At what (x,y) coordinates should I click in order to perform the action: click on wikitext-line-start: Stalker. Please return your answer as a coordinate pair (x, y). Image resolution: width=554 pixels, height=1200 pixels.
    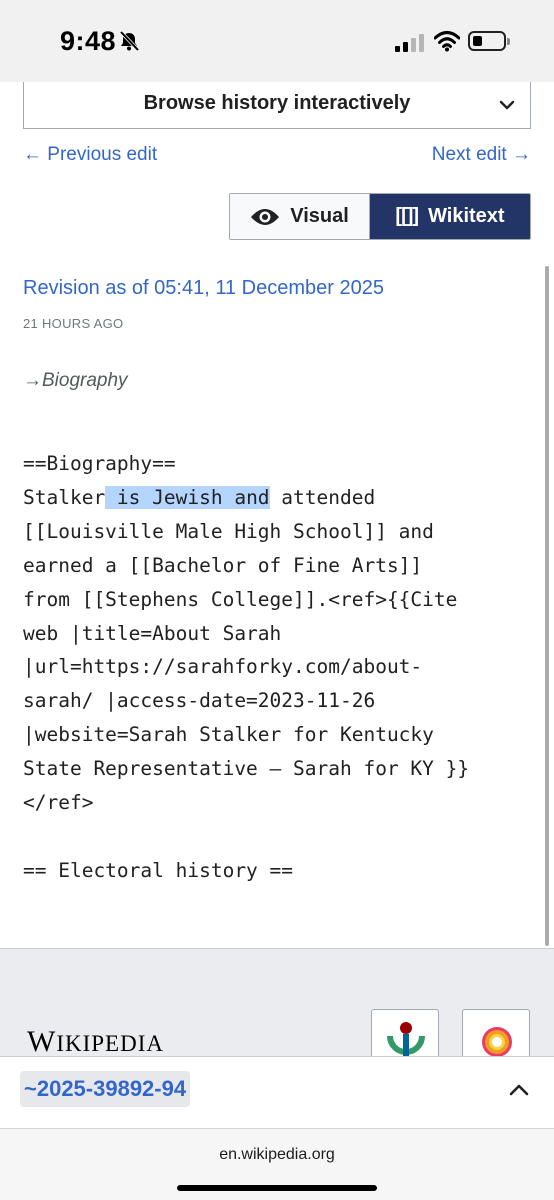
    Looking at the image, I should click on (64, 497).